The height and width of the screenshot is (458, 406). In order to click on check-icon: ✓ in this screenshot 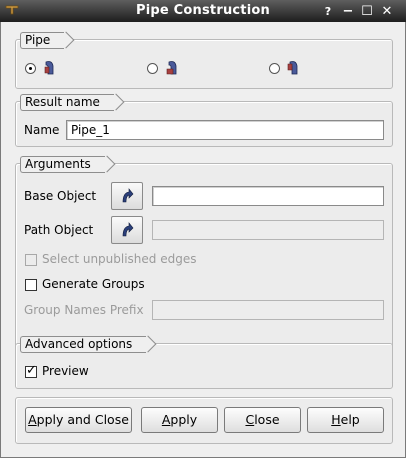, I will do `click(31, 370)`.